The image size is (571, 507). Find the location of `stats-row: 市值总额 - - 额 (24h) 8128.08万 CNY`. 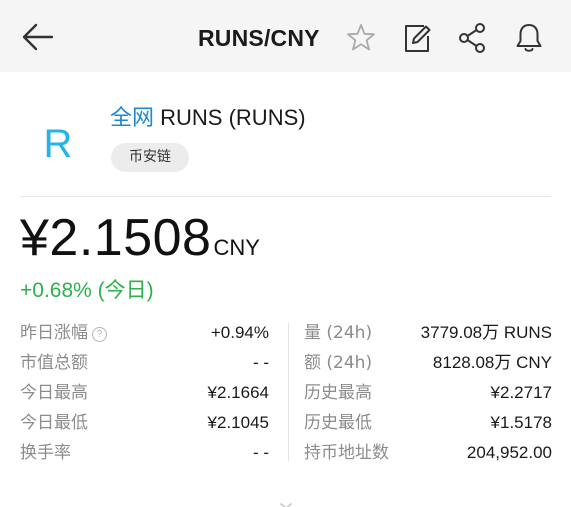

stats-row: 市值总额 - - 额 (24h) 8128.08万 CNY is located at coordinates (285, 363).